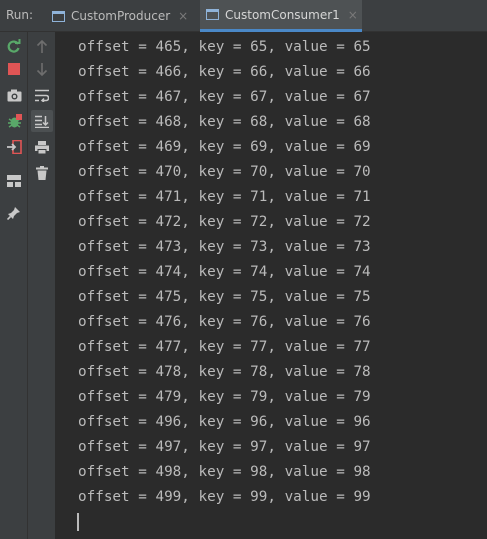 This screenshot has width=487, height=539. Describe the element at coordinates (224, 247) in the screenshot. I see `console-line: offset = 473, key = 73, value = 73` at that location.